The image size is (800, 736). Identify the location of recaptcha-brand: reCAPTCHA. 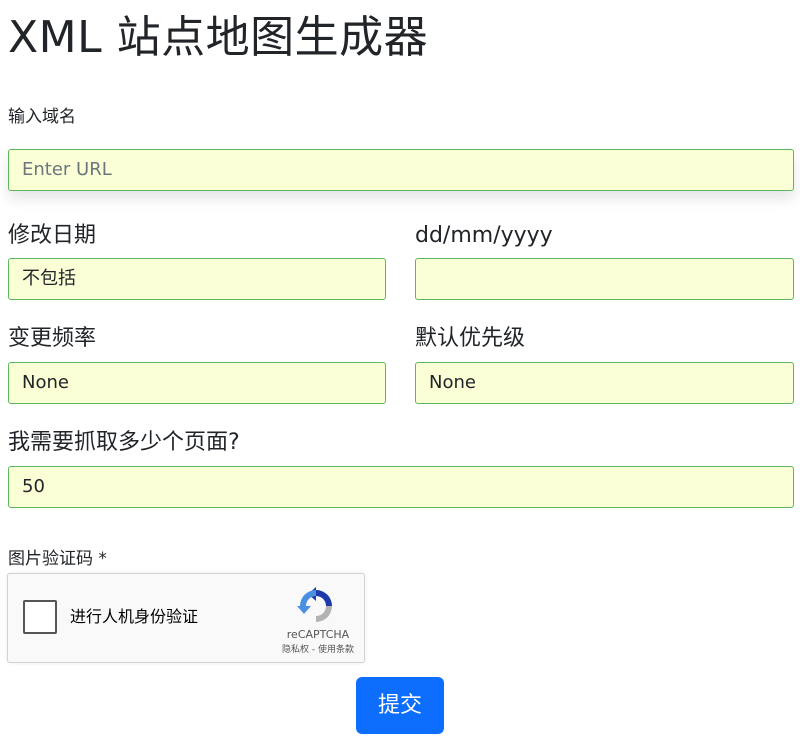
(318, 634).